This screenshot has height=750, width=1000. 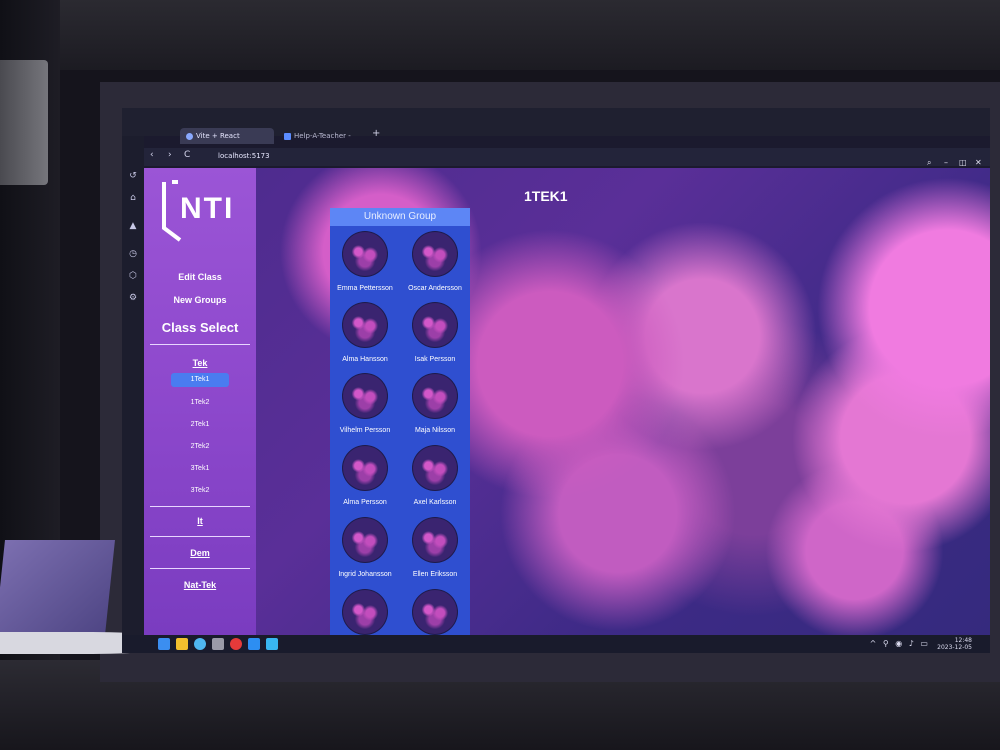 What do you see at coordinates (200, 446) in the screenshot?
I see `class-2tek2: 2Tek2` at bounding box center [200, 446].